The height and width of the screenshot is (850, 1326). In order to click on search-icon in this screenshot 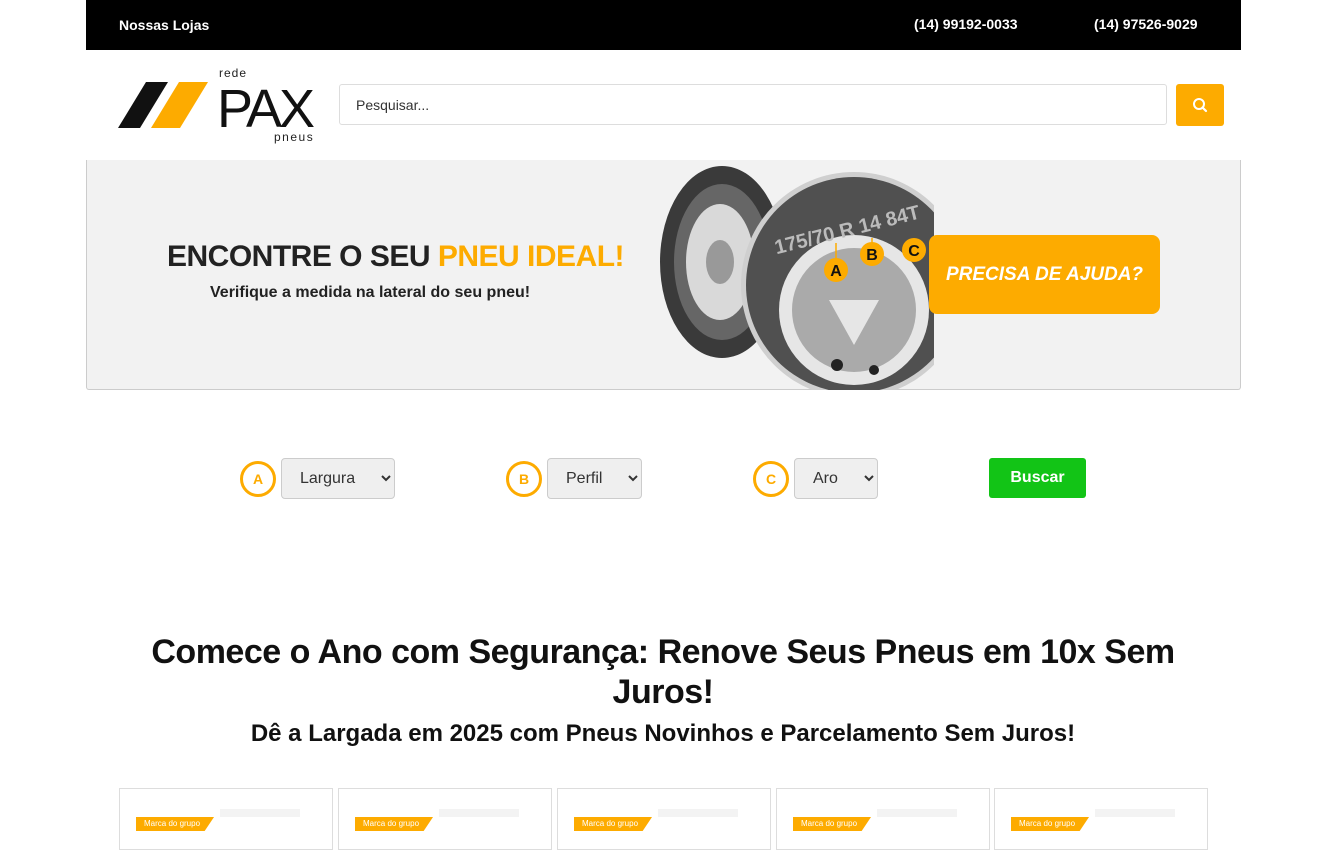, I will do `click(1200, 105)`.